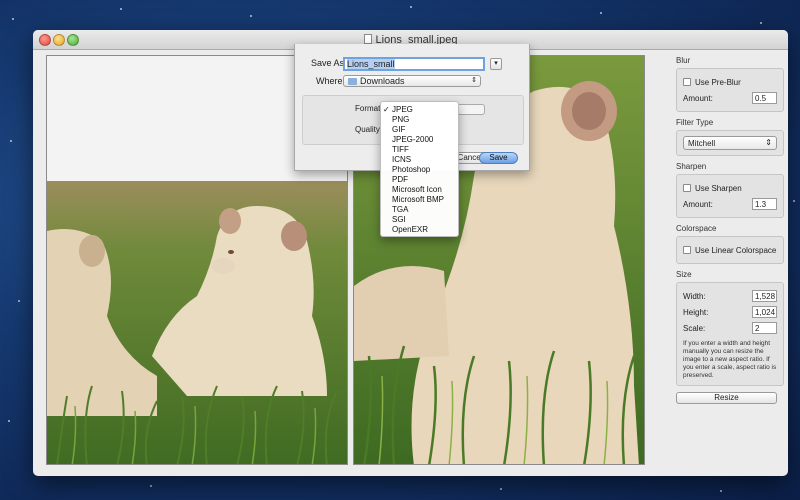 The width and height of the screenshot is (800, 500). I want to click on blur-group: Use Pre-Blur Amount: 0.5, so click(730, 90).